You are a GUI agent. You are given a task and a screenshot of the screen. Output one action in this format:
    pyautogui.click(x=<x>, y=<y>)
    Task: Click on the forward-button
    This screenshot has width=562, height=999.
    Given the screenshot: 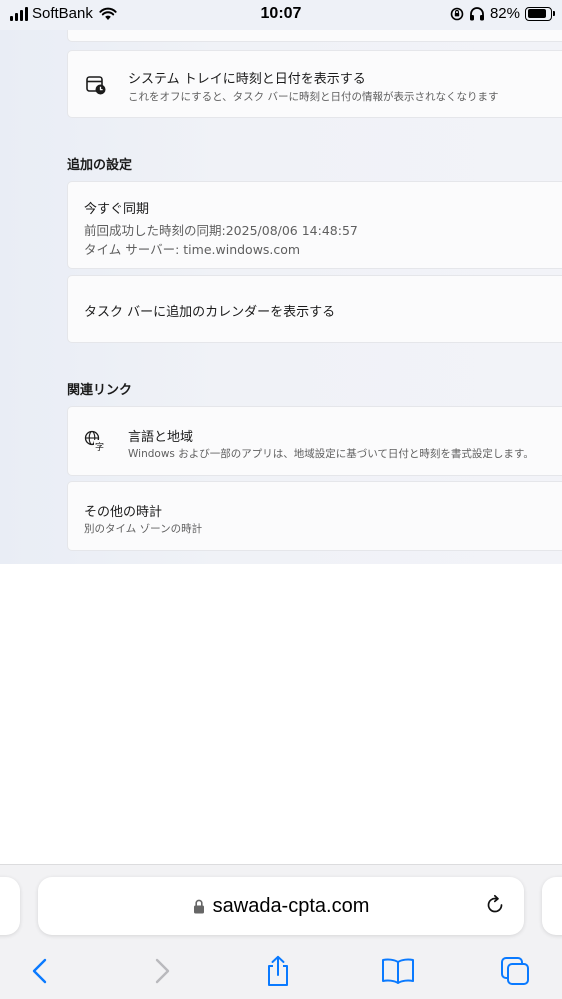 What is the action you would take?
    pyautogui.click(x=162, y=971)
    